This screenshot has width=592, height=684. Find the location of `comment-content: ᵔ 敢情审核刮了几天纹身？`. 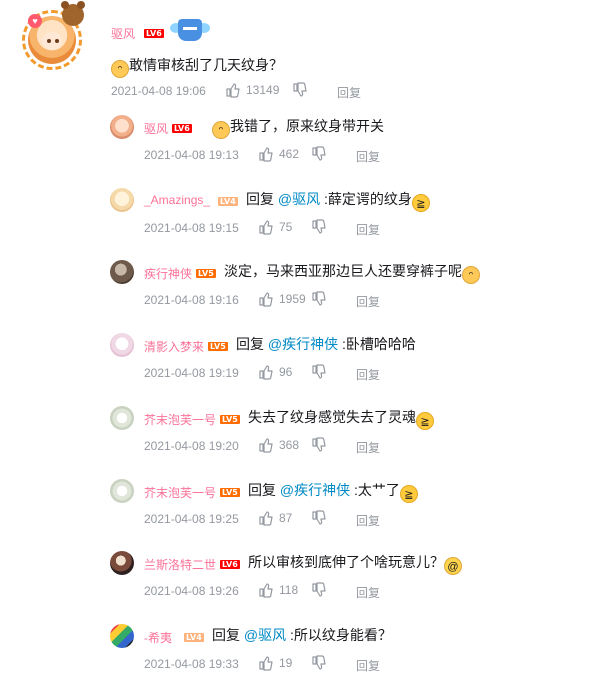

comment-content: ᵔ 敢情审核刮了几天纹身？ is located at coordinates (197, 66).